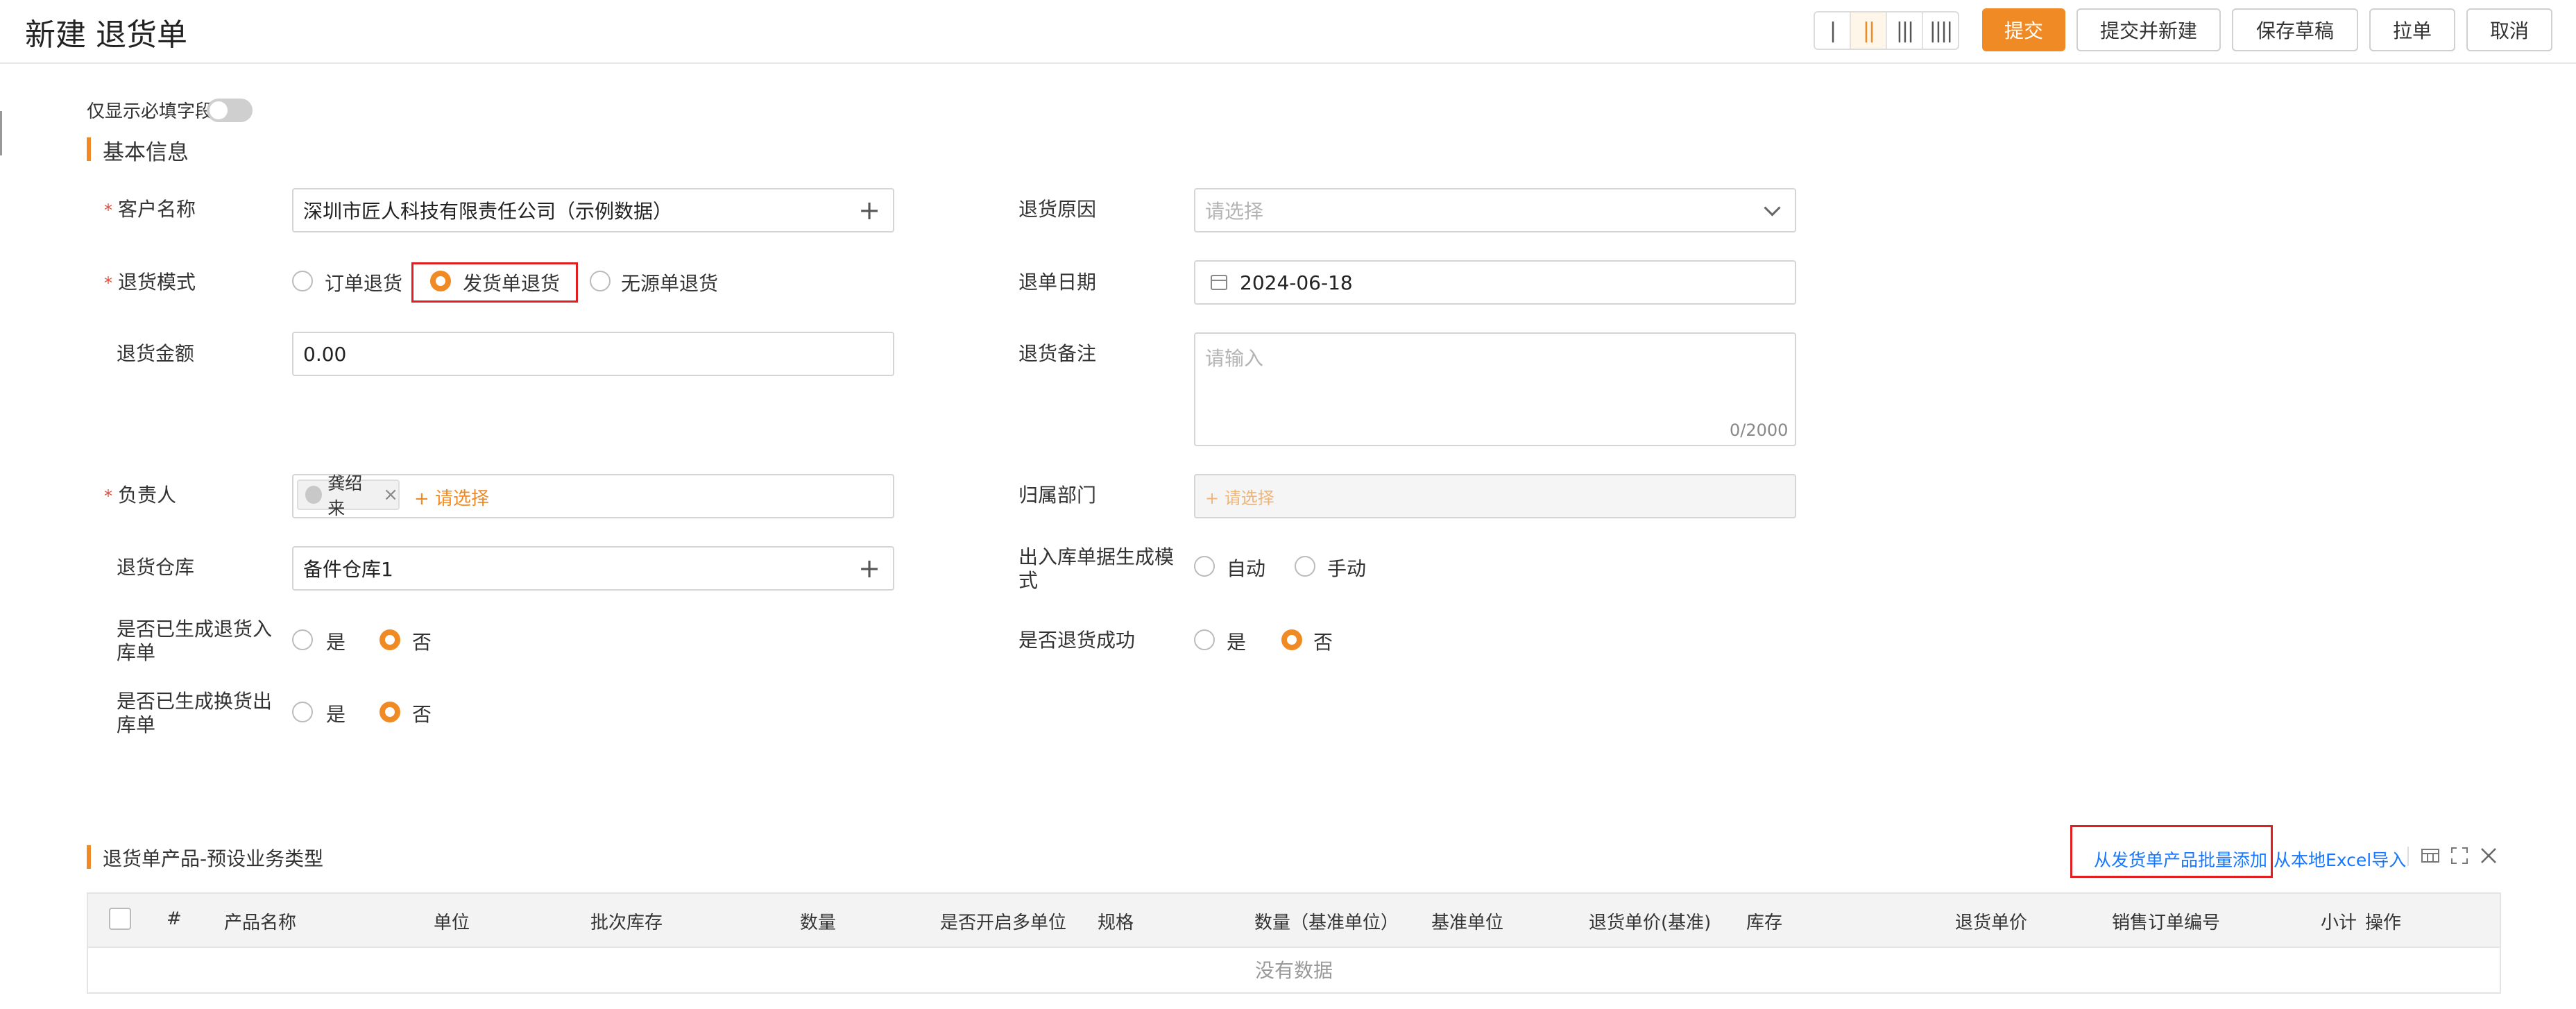 Image resolution: width=2576 pixels, height=1009 pixels. What do you see at coordinates (2023, 29) in the screenshot?
I see `submit-button: 提交` at bounding box center [2023, 29].